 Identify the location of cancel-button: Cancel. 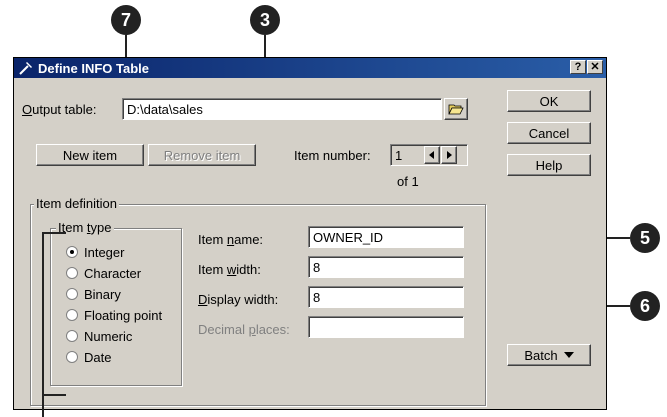
(549, 133).